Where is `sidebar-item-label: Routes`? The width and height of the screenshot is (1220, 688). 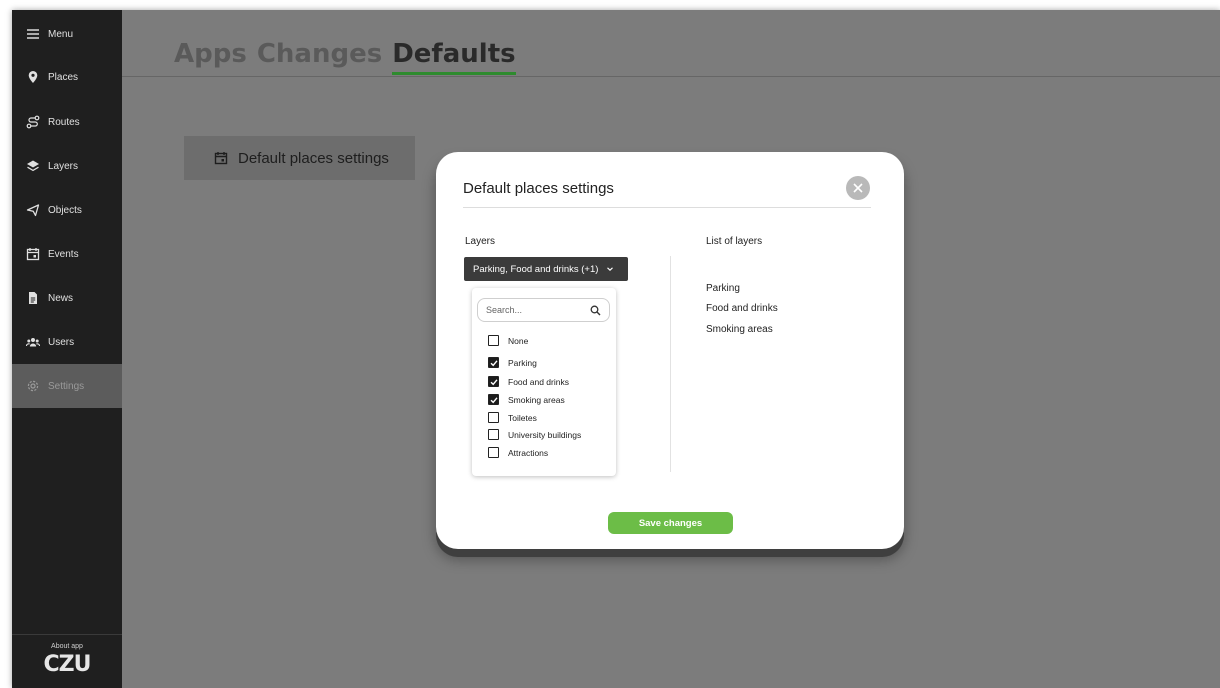 sidebar-item-label: Routes is located at coordinates (64, 122).